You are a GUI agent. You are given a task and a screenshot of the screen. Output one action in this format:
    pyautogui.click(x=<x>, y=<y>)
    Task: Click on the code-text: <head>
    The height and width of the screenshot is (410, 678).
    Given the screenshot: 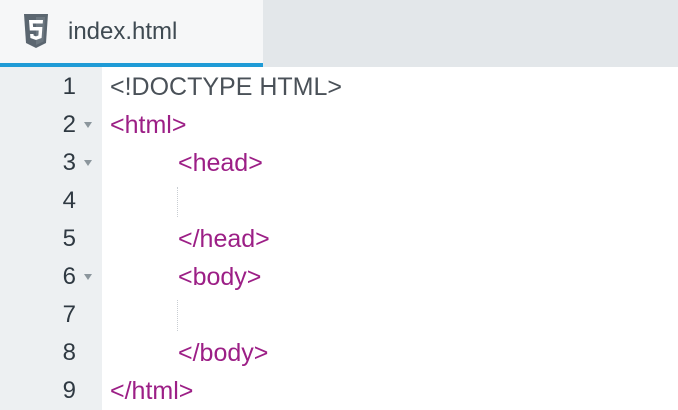 What is the action you would take?
    pyautogui.click(x=220, y=163)
    